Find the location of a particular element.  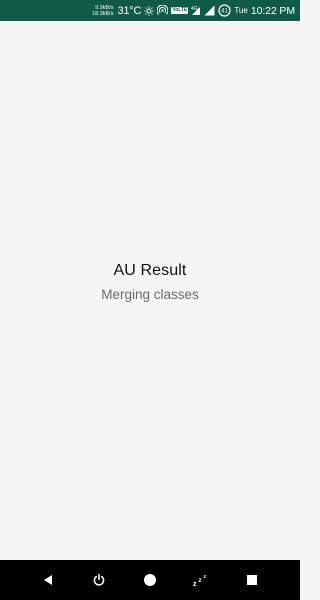

navigation-bar: z z z is located at coordinates (150, 580).